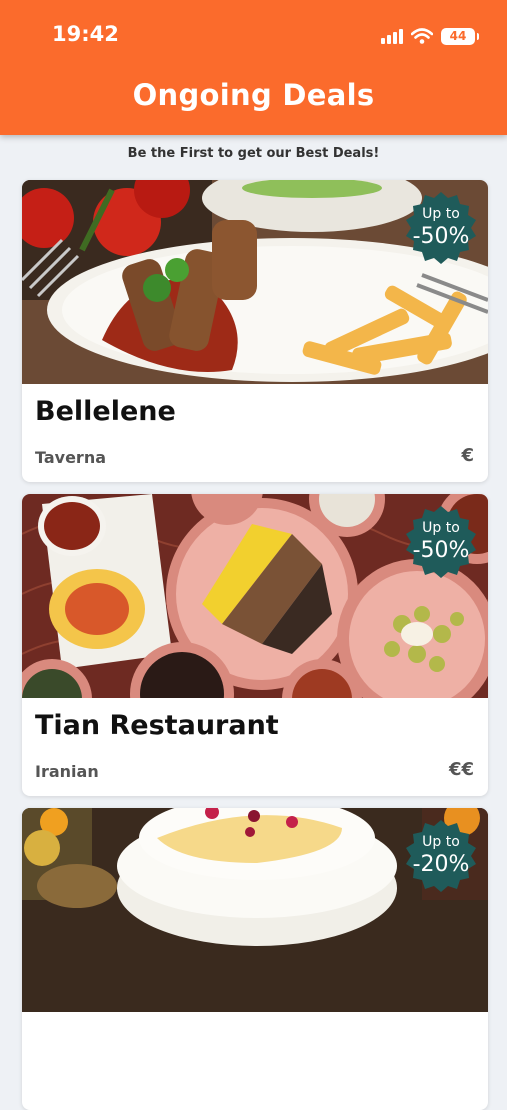 This screenshot has height=1110, width=507. I want to click on deal-price: €€, so click(461, 769).